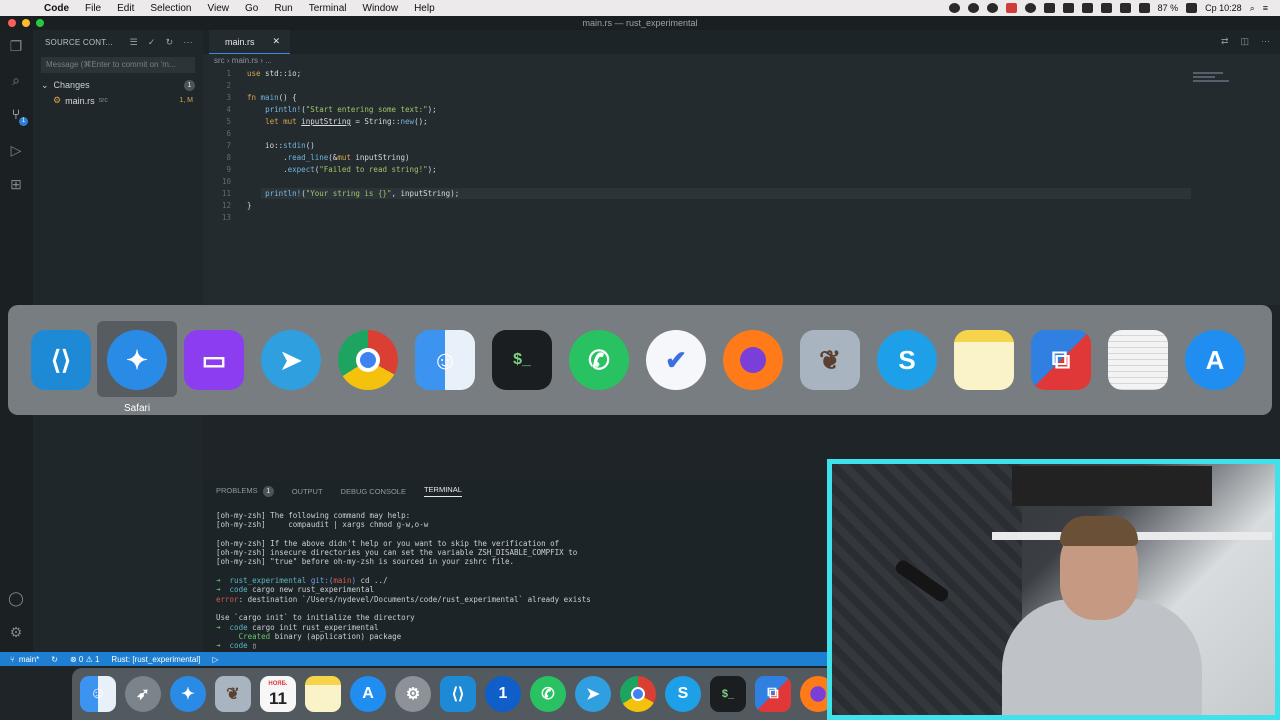  I want to click on switcher-app-notes, so click(984, 360).